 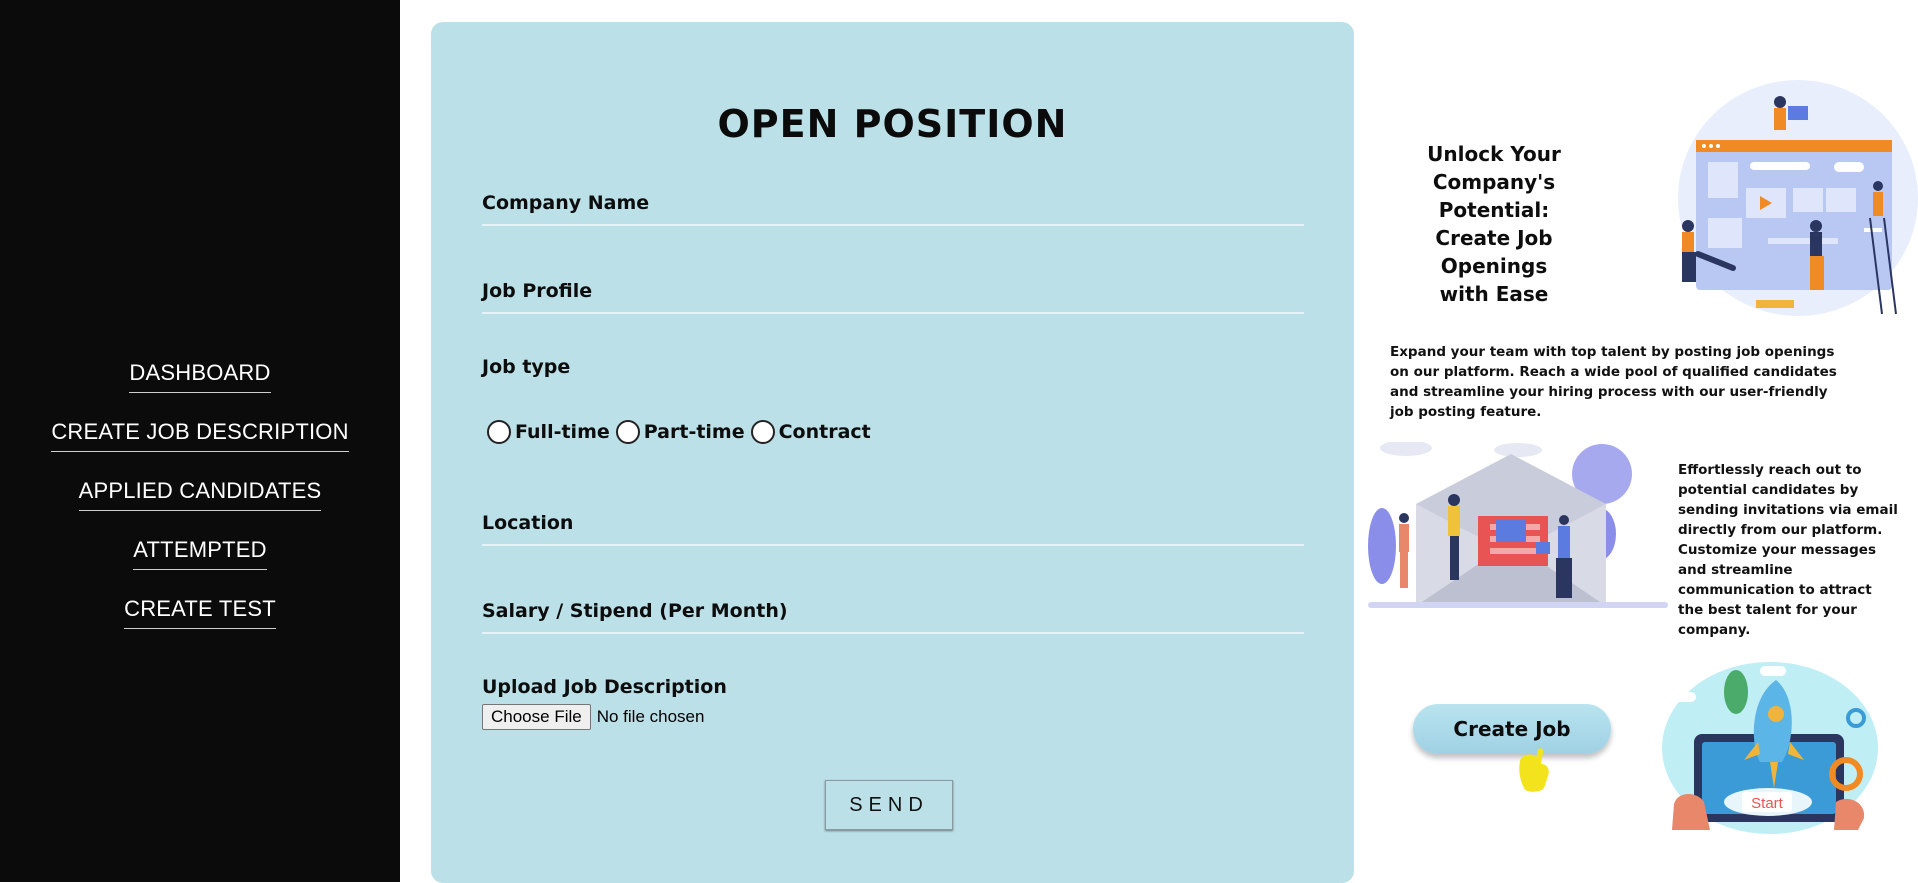 What do you see at coordinates (200, 376) in the screenshot?
I see `sidebar-item-dashboard: DASHBOARD` at bounding box center [200, 376].